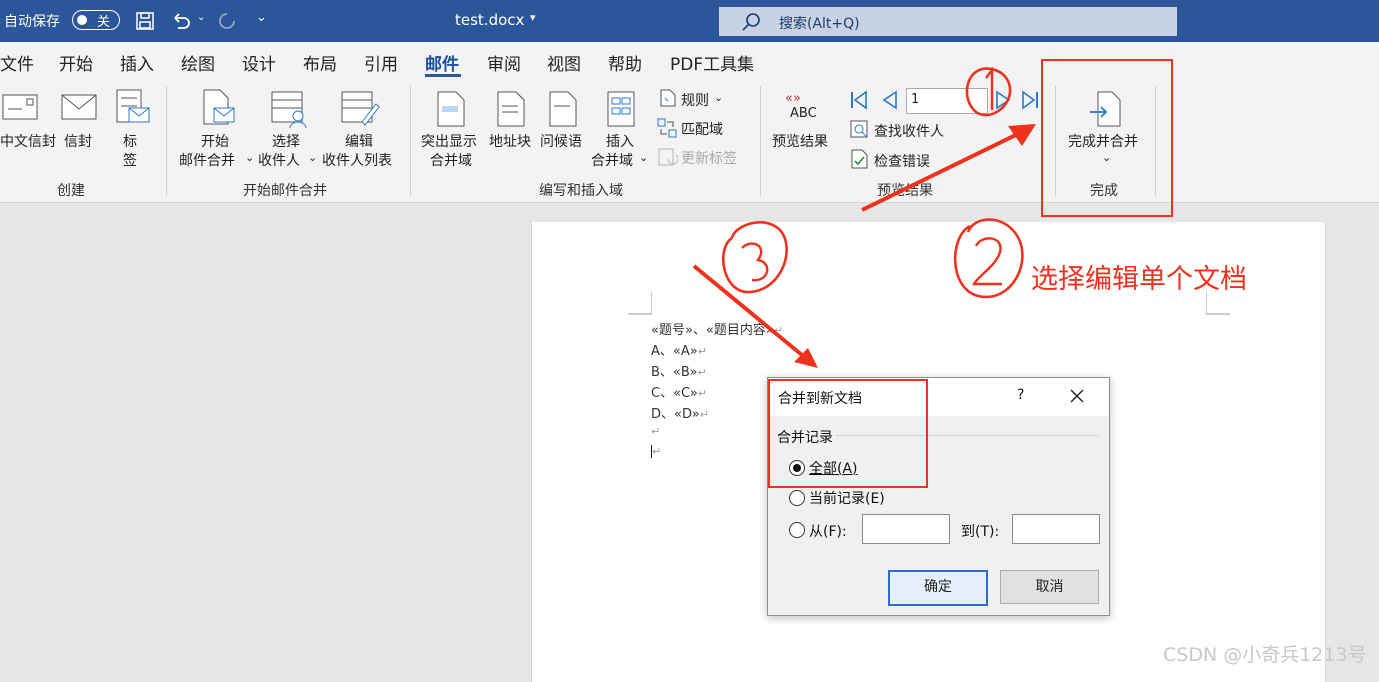  Describe the element at coordinates (137, 62) in the screenshot. I see `tab-insert: 插入` at that location.